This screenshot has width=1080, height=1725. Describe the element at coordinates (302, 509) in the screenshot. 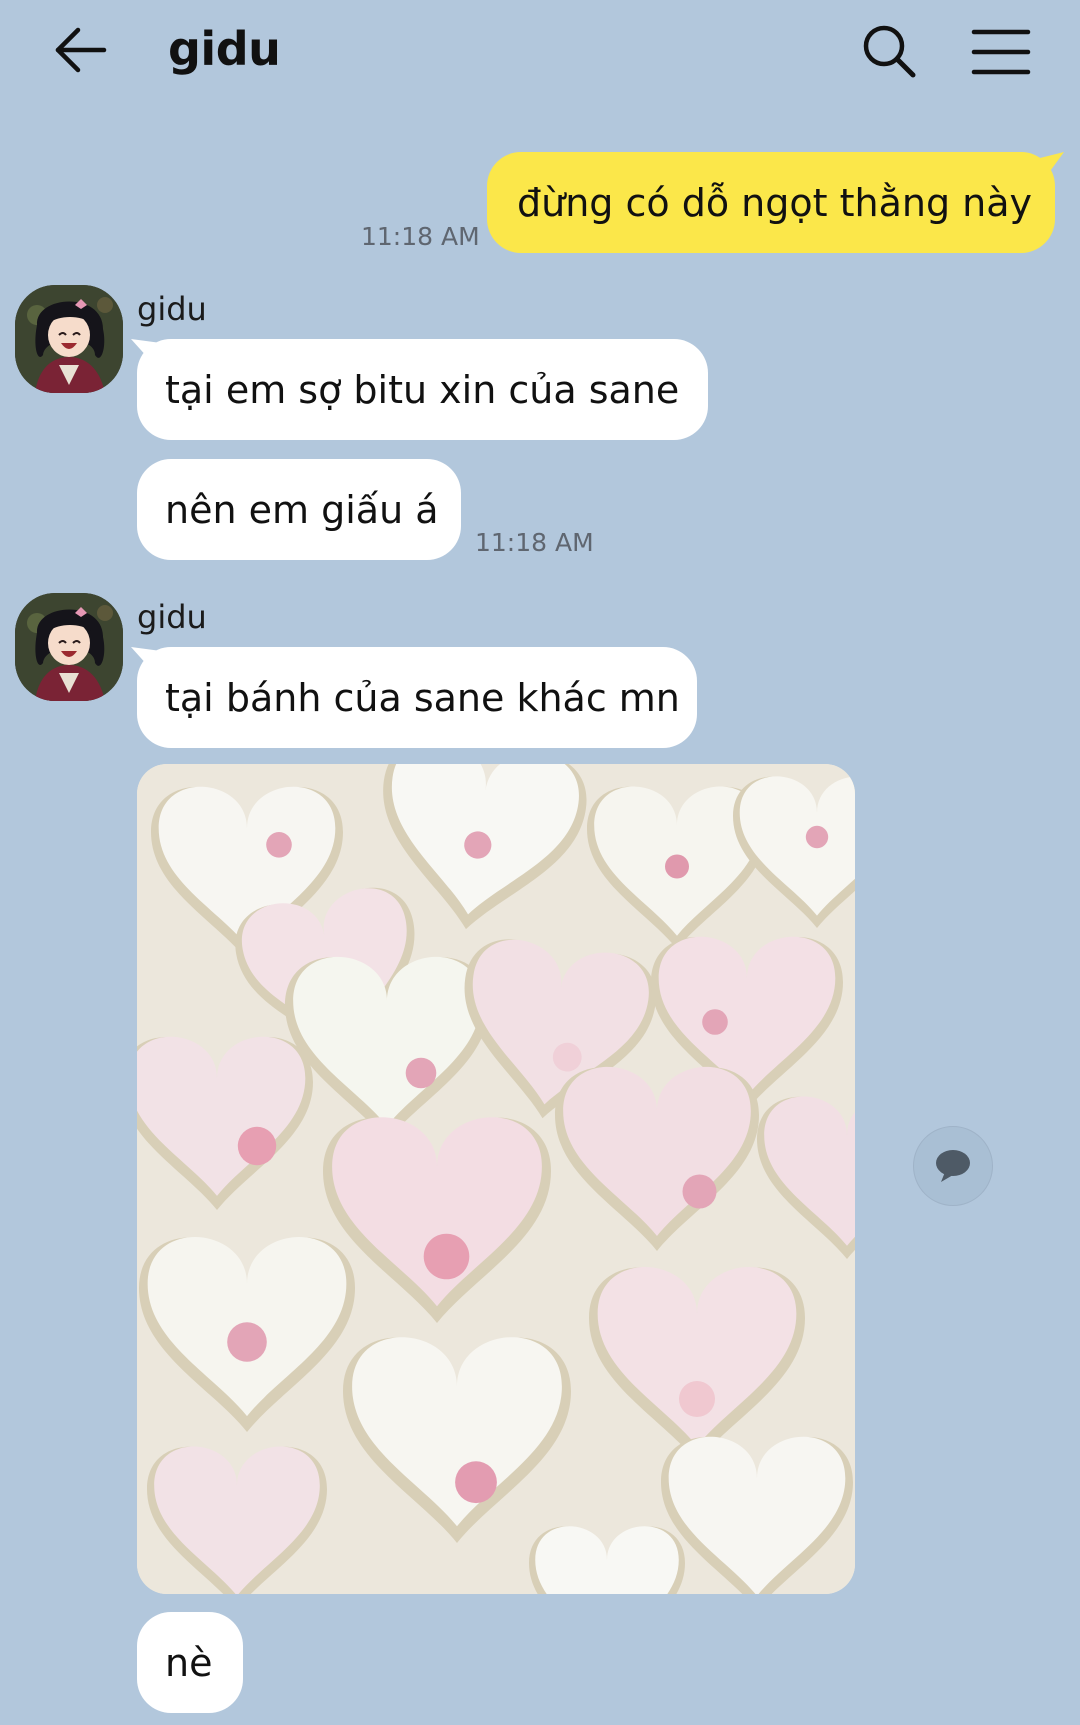

I see `message-text: nên em giấu á` at that location.